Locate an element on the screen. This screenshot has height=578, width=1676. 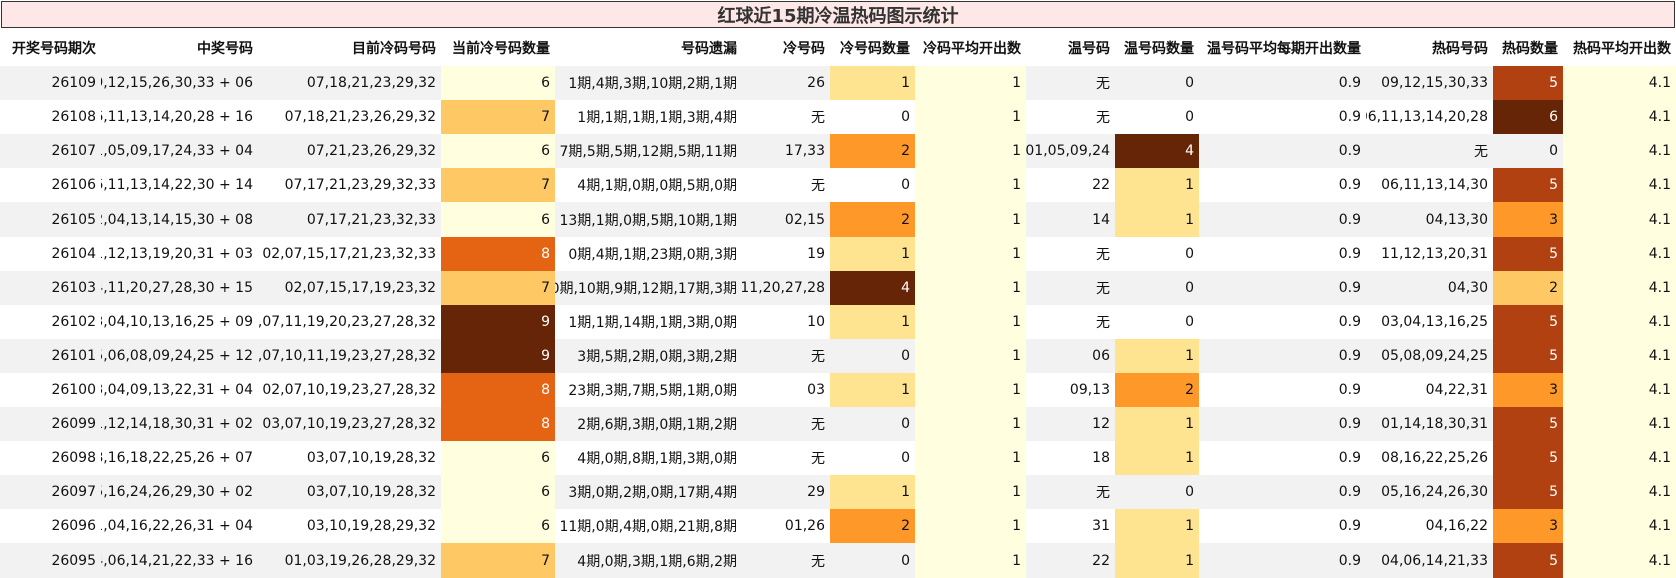
cell-current-cold-numbers: 07,18,21,23,29,32 is located at coordinates (349, 83).